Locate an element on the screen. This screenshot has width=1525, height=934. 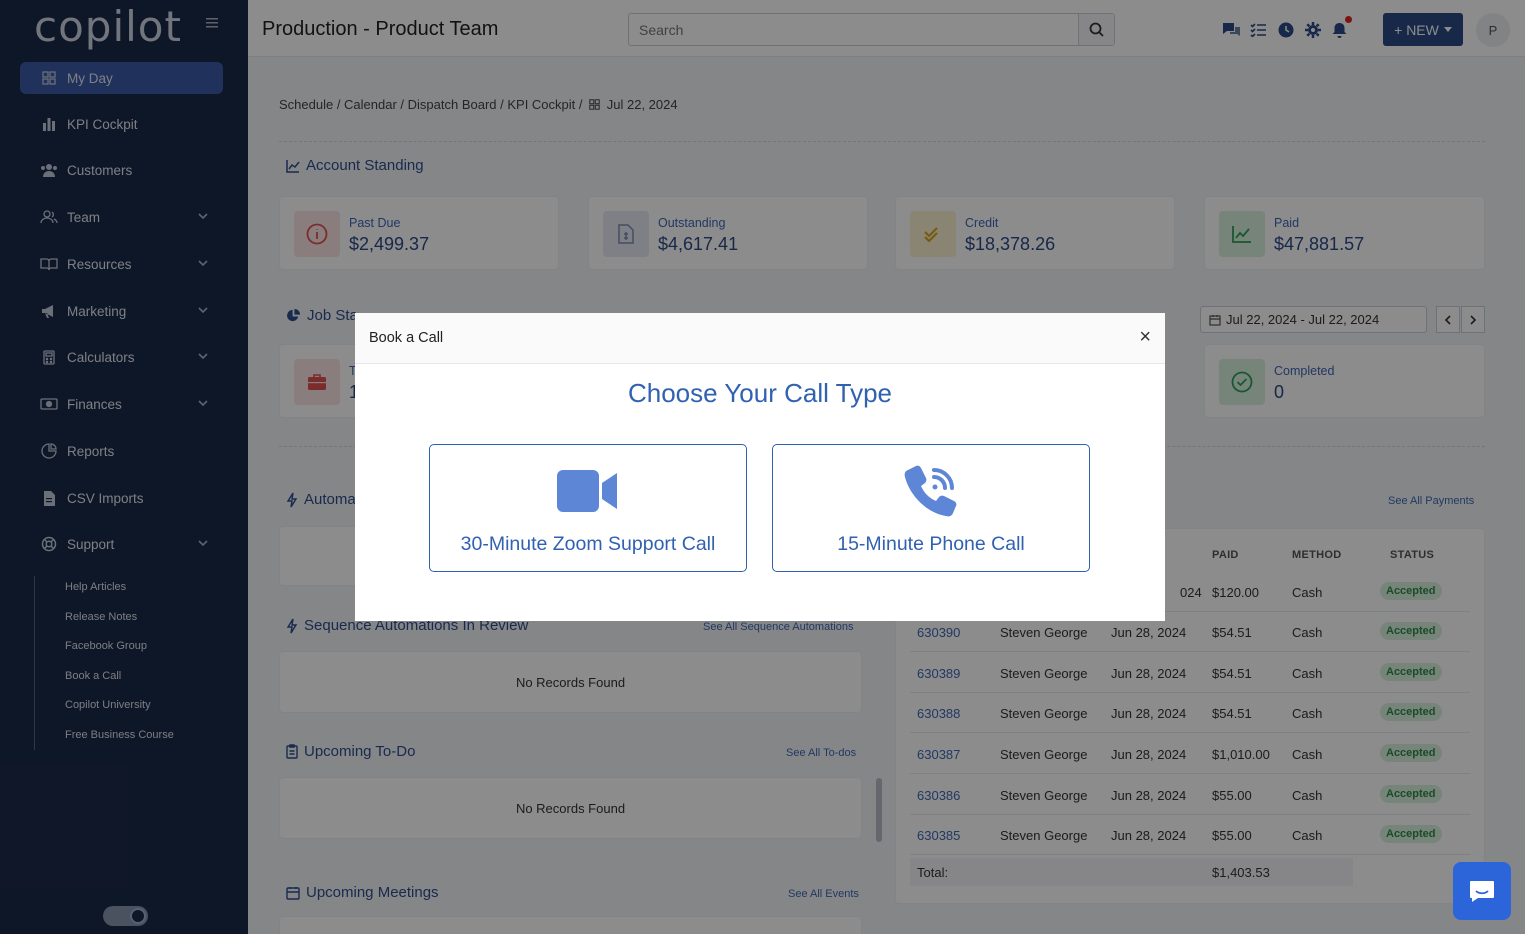
phone-call-label: 15-Minute Phone Call is located at coordinates (931, 544).